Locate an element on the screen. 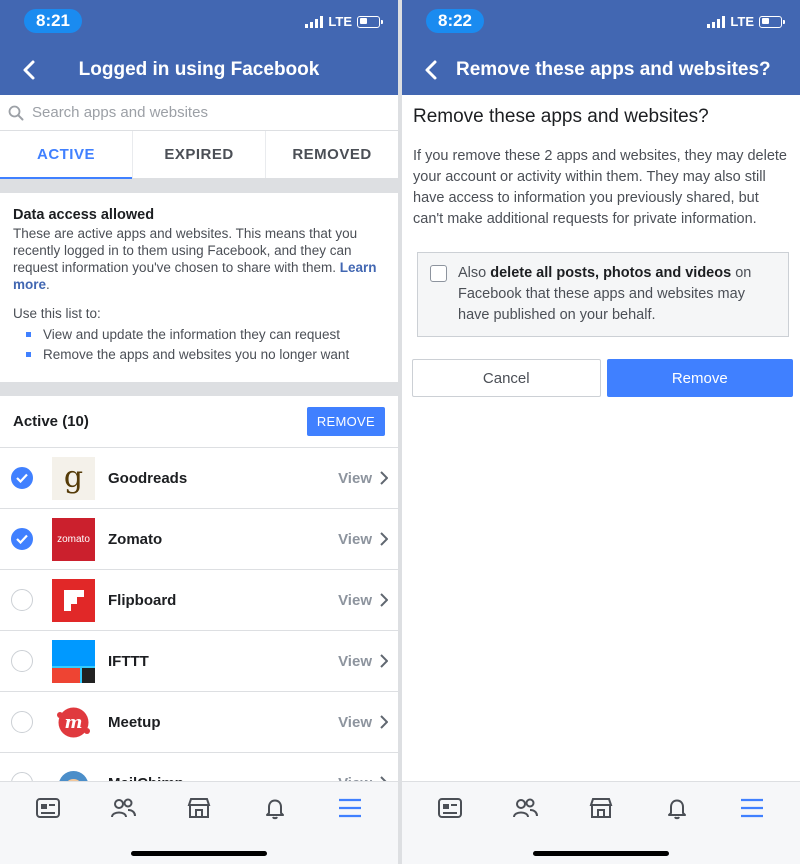 The width and height of the screenshot is (800, 864). tab-removed: REMOVED is located at coordinates (331, 154).